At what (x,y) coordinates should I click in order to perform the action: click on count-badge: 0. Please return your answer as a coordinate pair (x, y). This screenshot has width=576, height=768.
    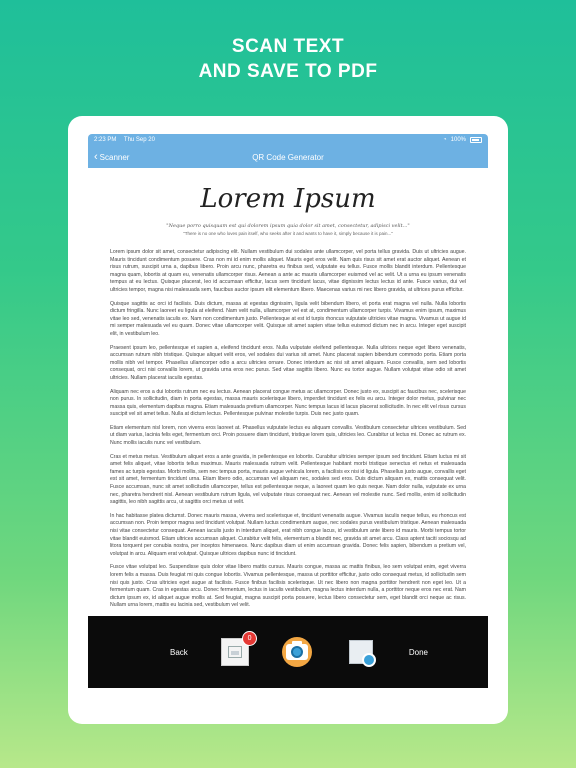
    Looking at the image, I should click on (250, 638).